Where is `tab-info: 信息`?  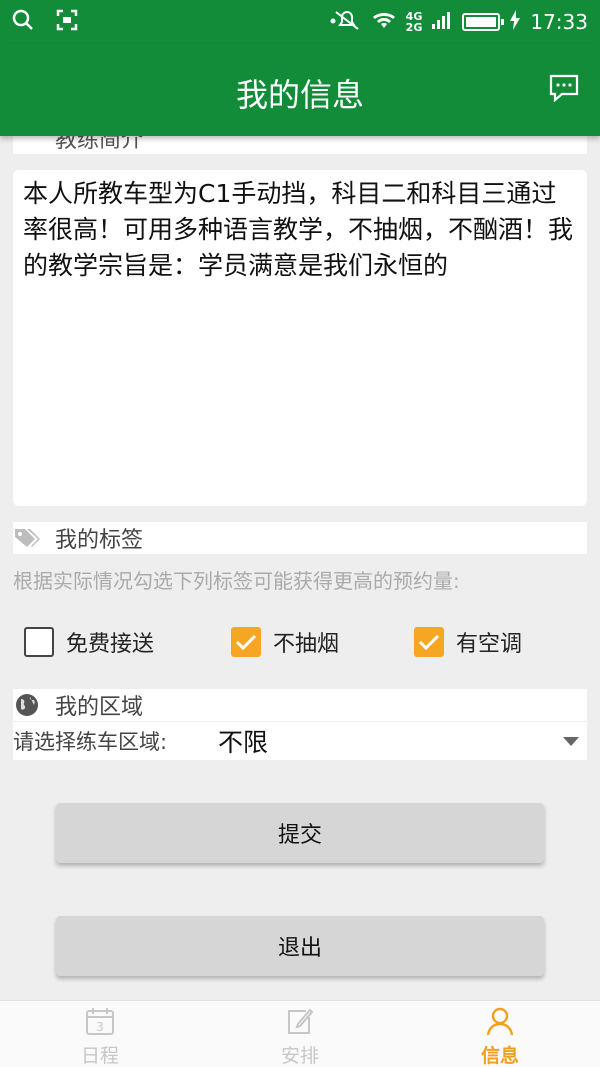
tab-info: 信息 is located at coordinates (500, 1036).